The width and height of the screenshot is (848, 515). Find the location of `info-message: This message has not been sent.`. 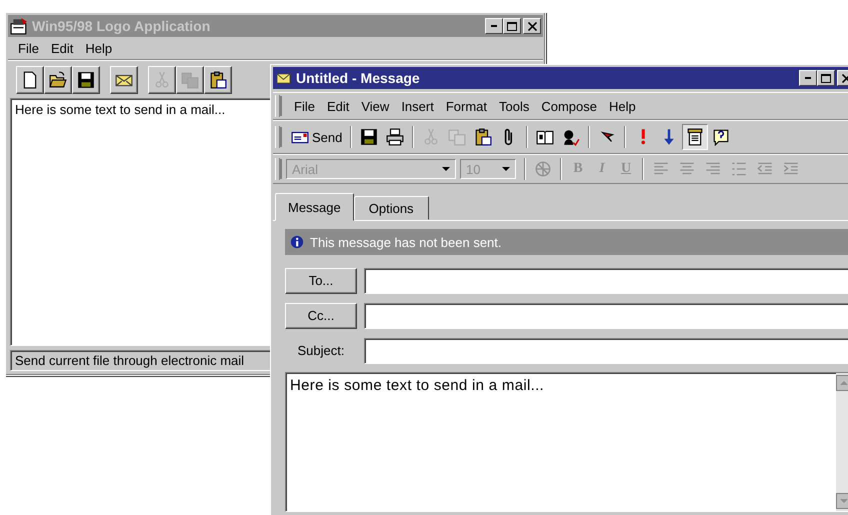

info-message: This message has not been sent. is located at coordinates (406, 242).